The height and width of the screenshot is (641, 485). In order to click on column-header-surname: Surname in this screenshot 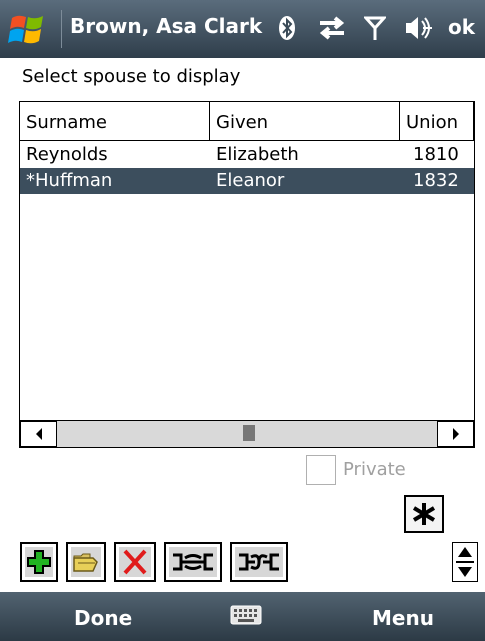, I will do `click(115, 121)`.